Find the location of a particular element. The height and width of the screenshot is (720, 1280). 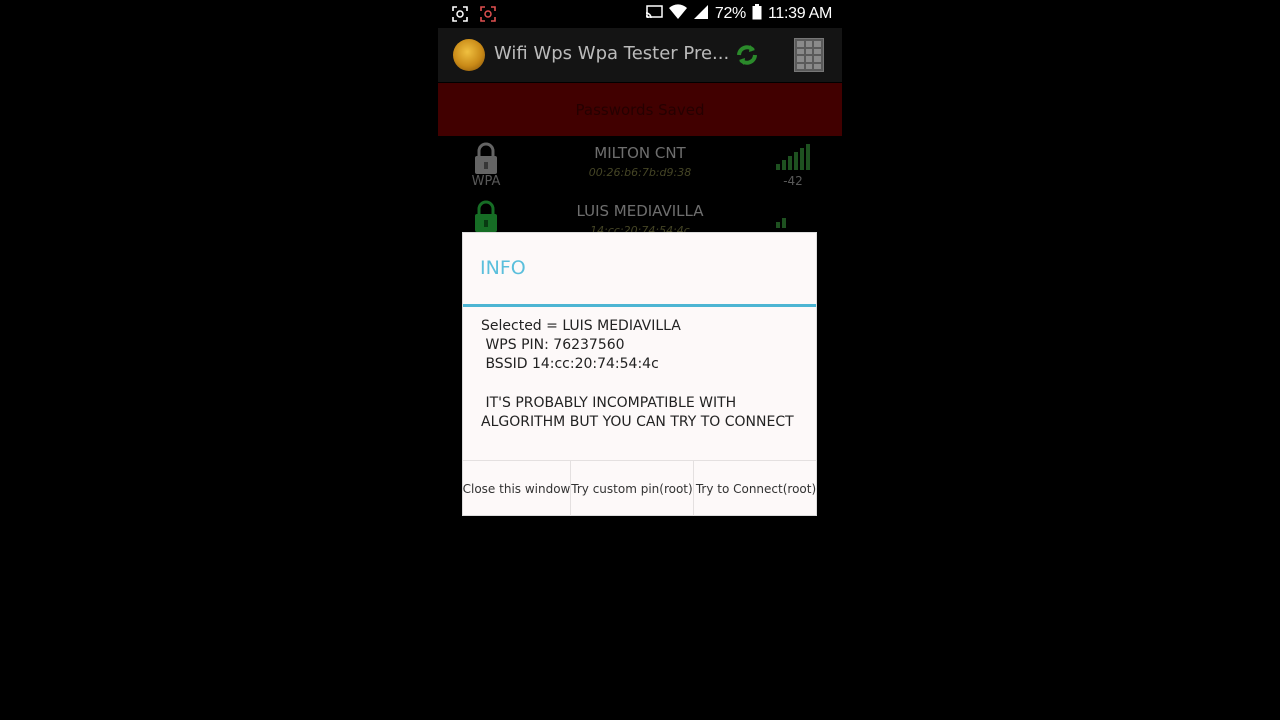

keypad-icon is located at coordinates (809, 55).